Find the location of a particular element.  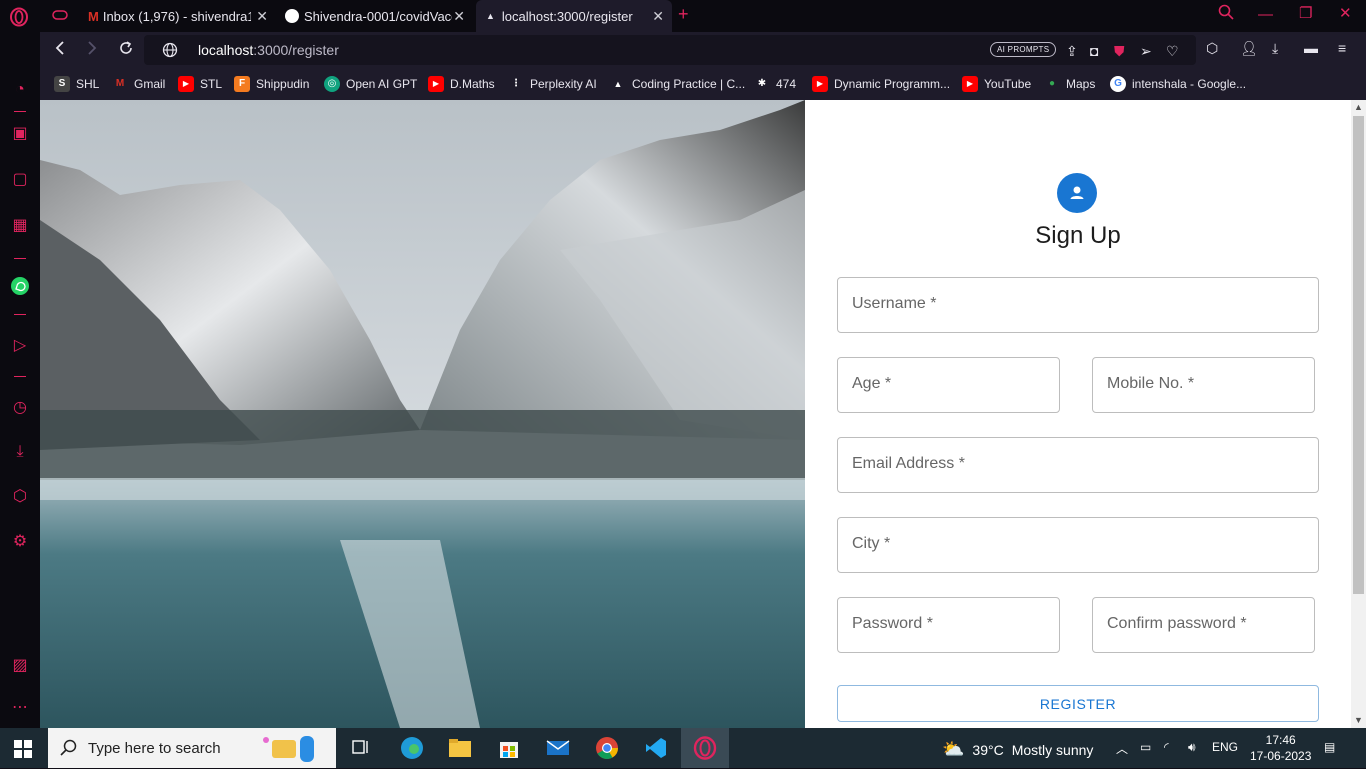

more-icon: ⋯ is located at coordinates (20, 708).